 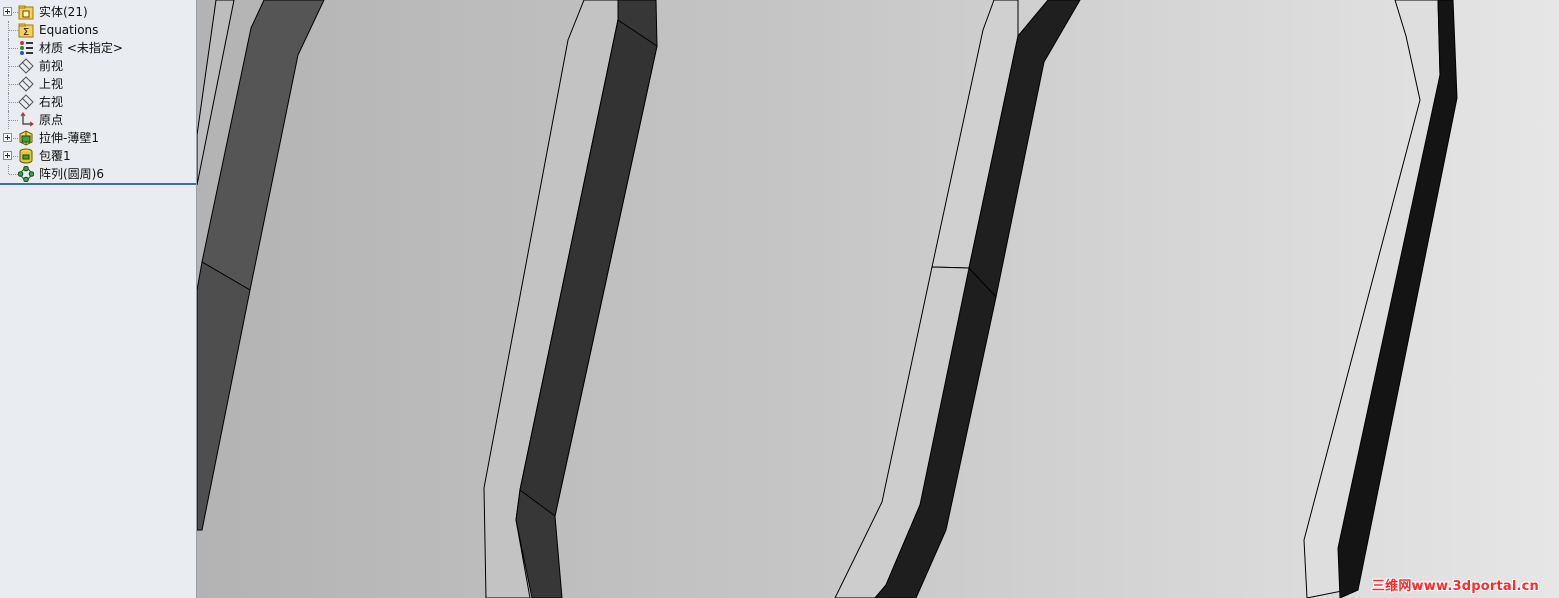 What do you see at coordinates (1455, 586) in the screenshot?
I see `watermark: 三维网www.3dportal.cn` at bounding box center [1455, 586].